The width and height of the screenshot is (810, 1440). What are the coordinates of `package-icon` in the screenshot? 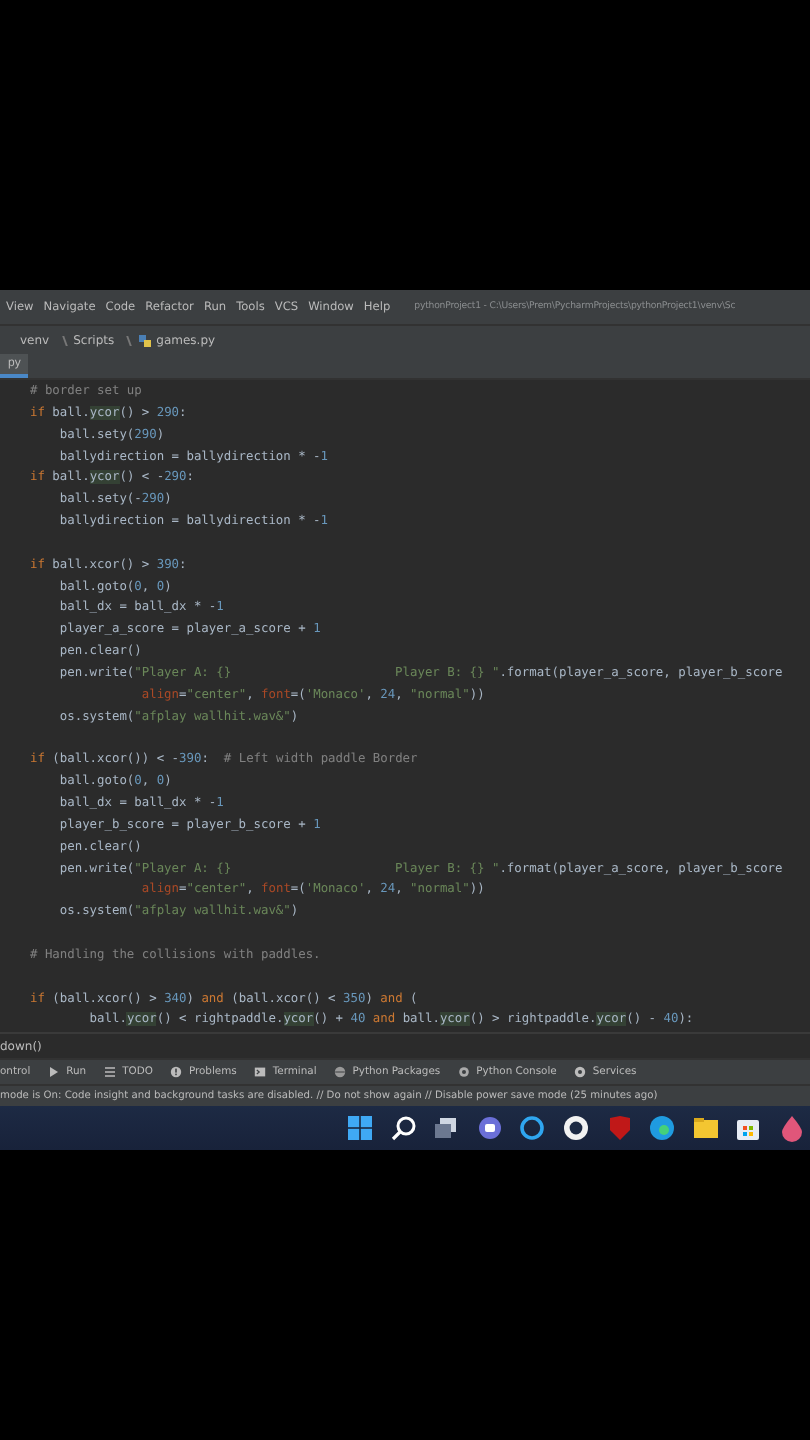 It's located at (340, 1072).